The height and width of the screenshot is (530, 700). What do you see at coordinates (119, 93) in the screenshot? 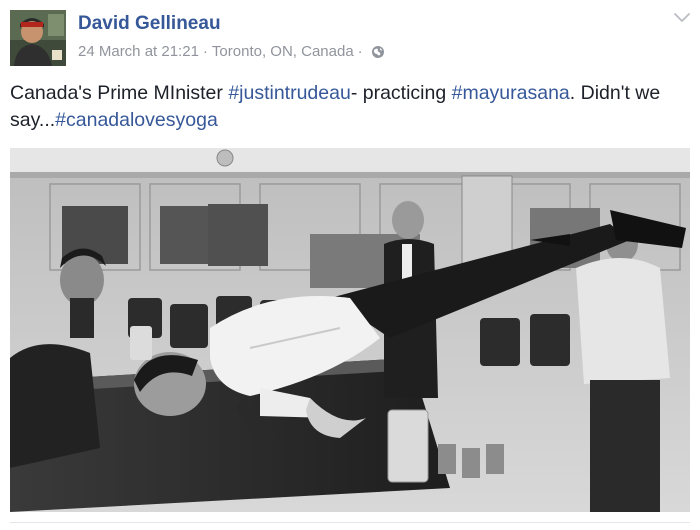
I see `post-text-segment: Canada's Prime MInister` at bounding box center [119, 93].